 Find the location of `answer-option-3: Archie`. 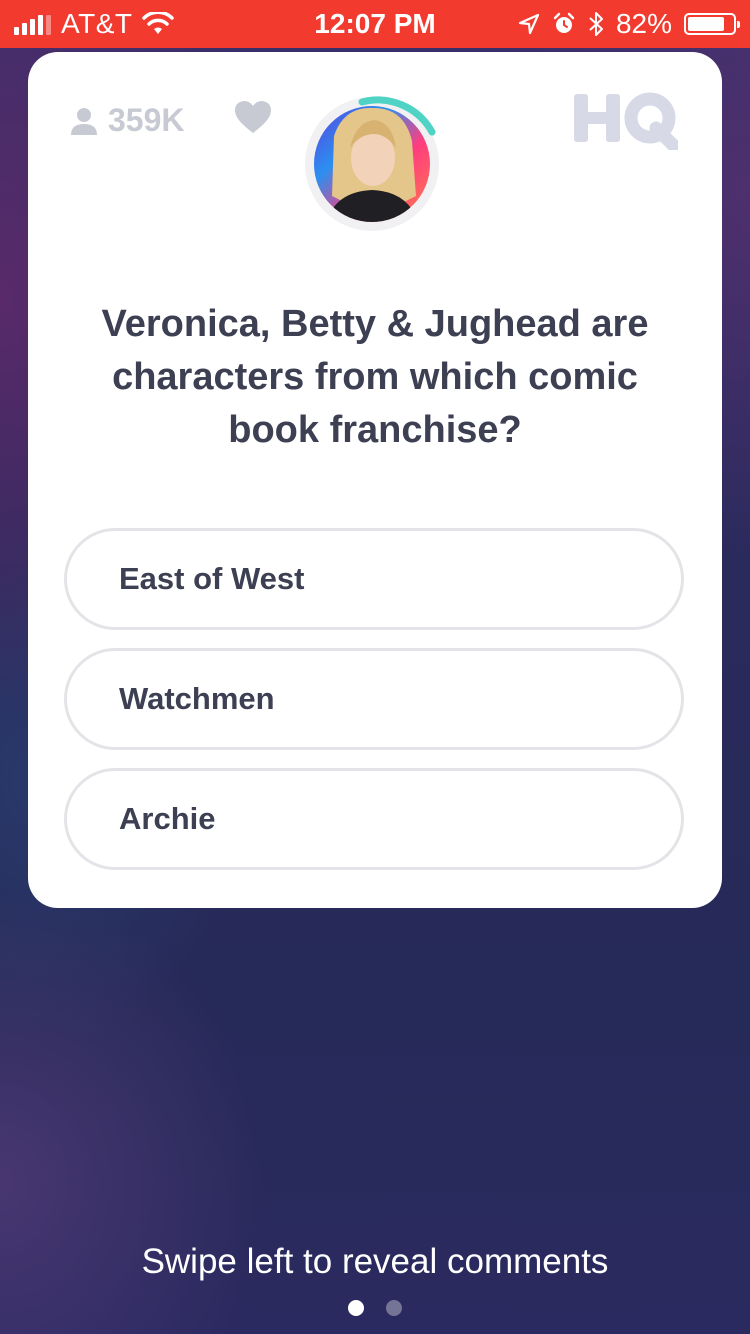

answer-option-3: Archie is located at coordinates (374, 819).